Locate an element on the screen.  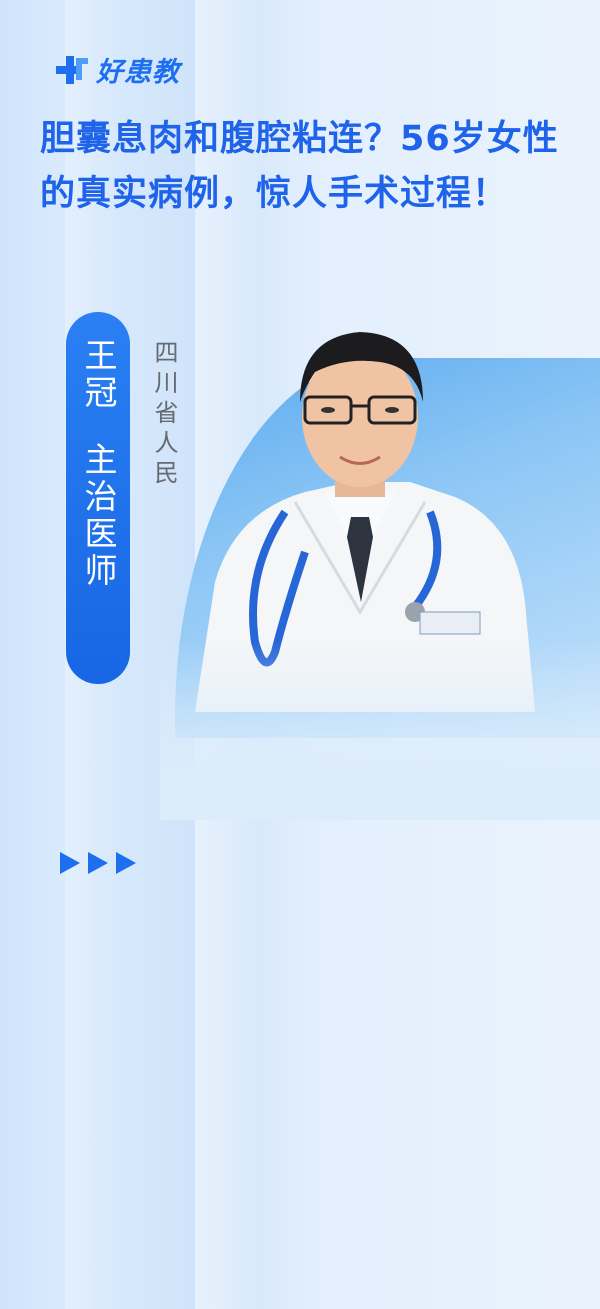
arrow-group is located at coordinates (98, 863).